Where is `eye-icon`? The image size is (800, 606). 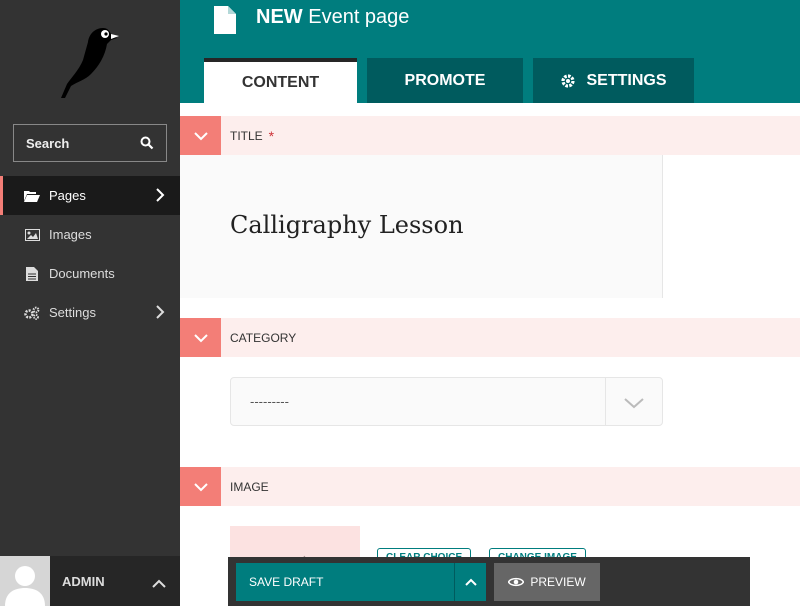
eye-icon is located at coordinates (516, 582).